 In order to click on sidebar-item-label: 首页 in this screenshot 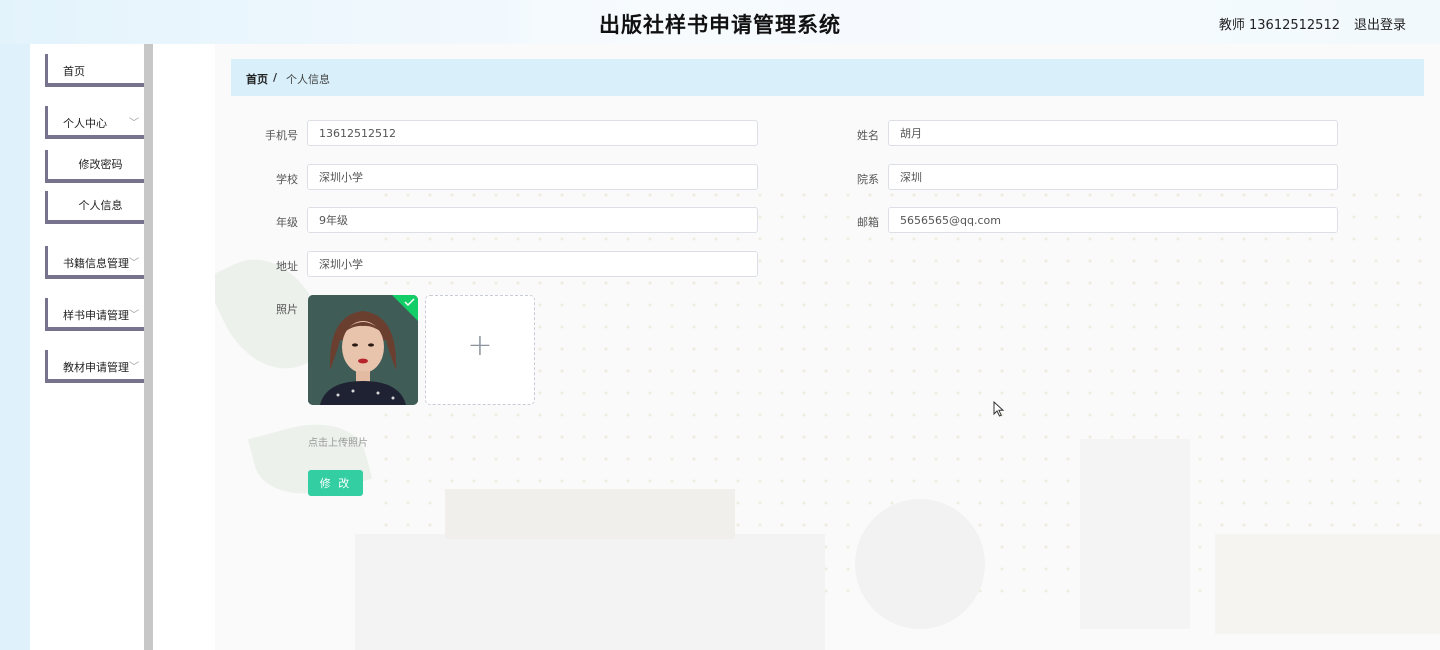, I will do `click(74, 71)`.